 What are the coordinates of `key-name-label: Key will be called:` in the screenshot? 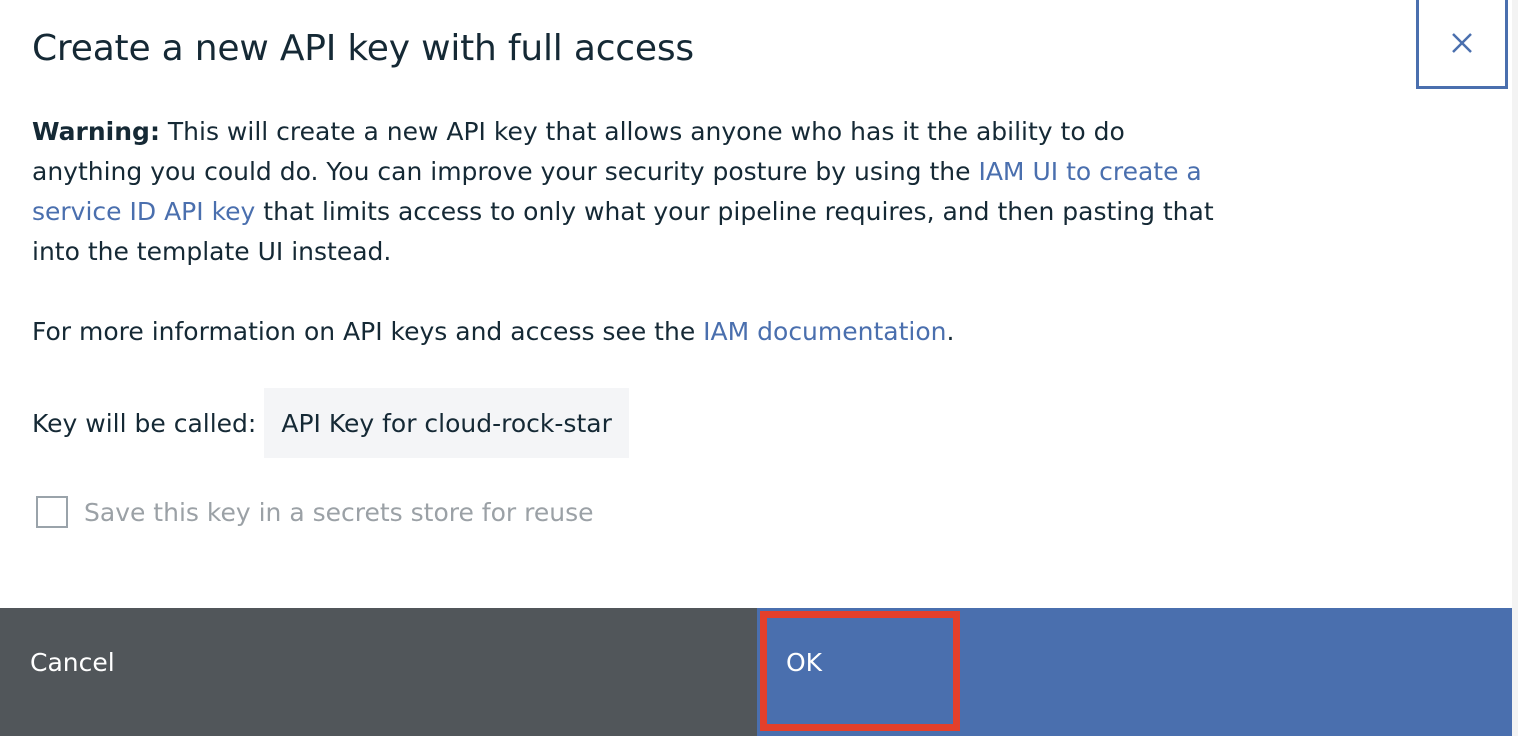 It's located at (144, 423).